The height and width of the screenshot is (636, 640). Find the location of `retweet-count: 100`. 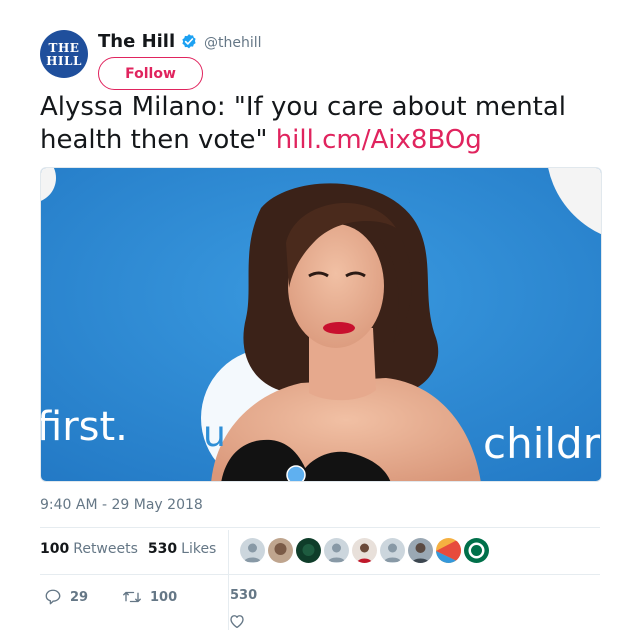

retweet-count: 100 is located at coordinates (164, 597).